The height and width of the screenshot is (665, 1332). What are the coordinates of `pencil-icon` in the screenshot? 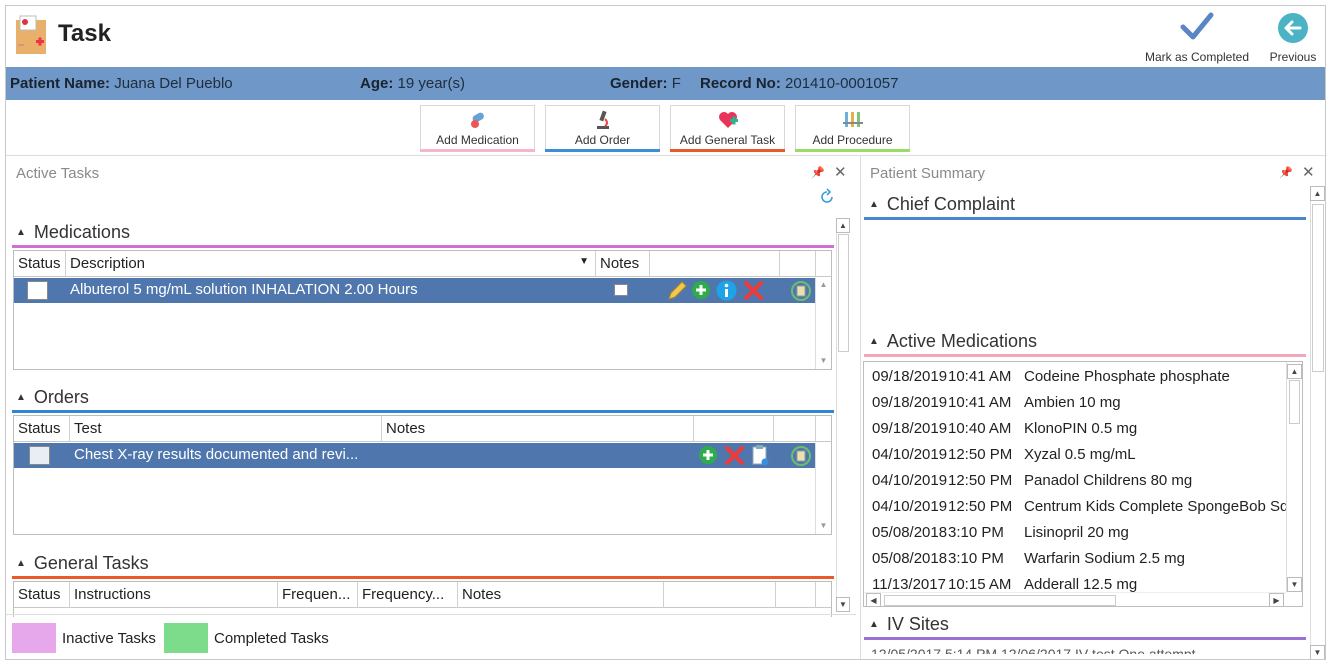 It's located at (677, 291).